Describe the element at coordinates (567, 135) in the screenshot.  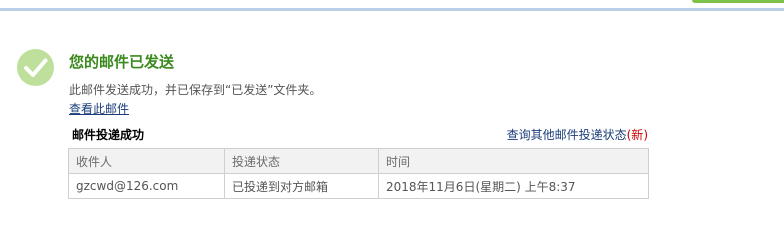
I see `query-link-text: 查询其他邮件投递状态` at that location.